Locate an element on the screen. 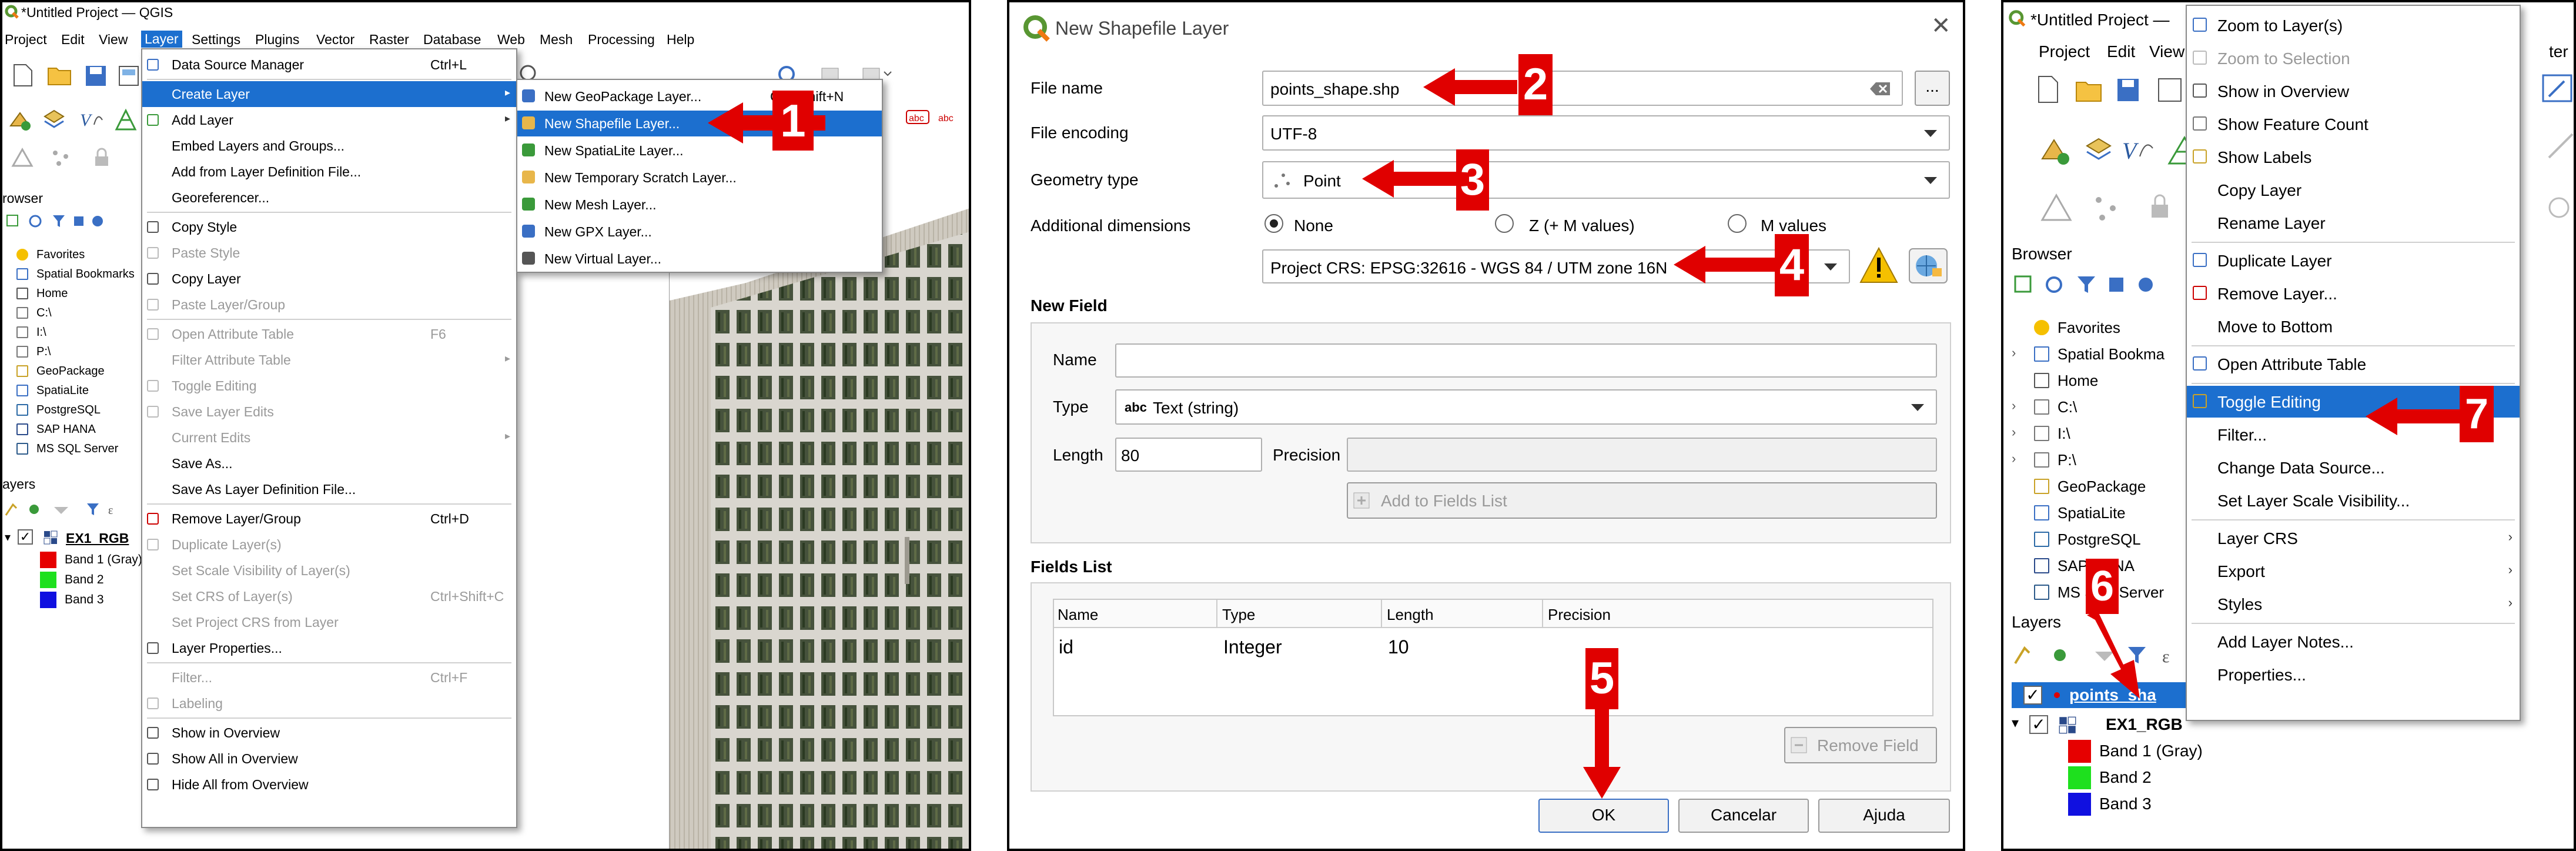 The width and height of the screenshot is (2576, 851). help-button: Ajuda is located at coordinates (1884, 816).